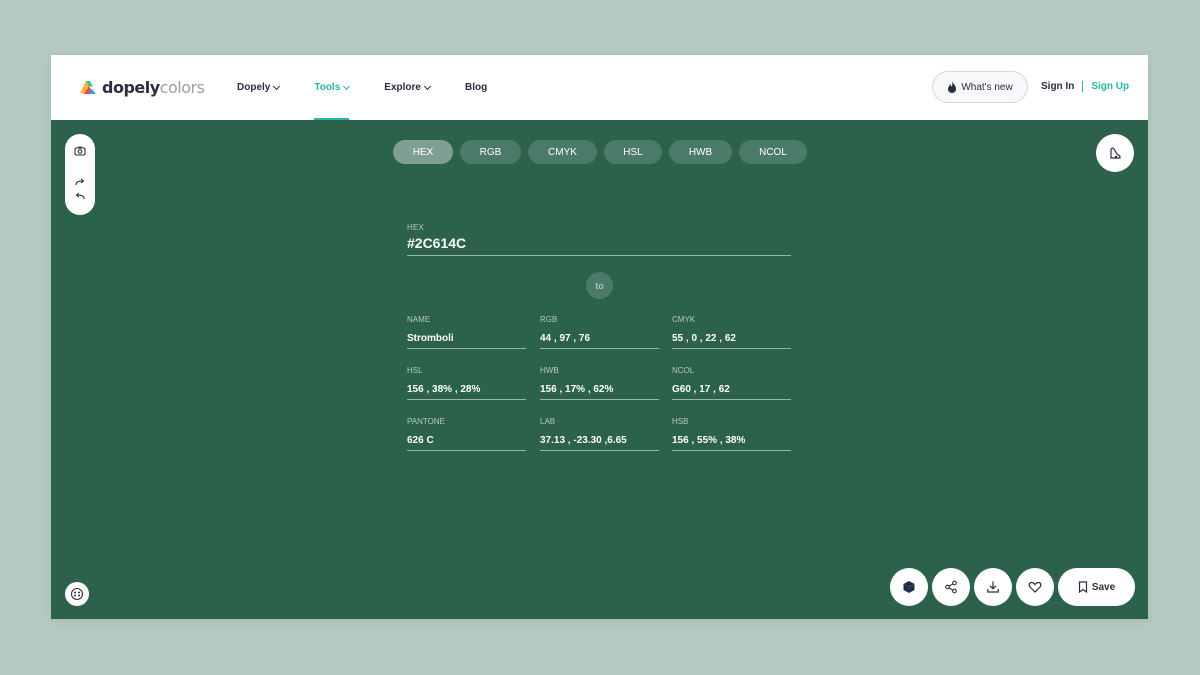 Image resolution: width=1200 pixels, height=675 pixels. What do you see at coordinates (131, 87) in the screenshot?
I see `logo-text-primary: dopely` at bounding box center [131, 87].